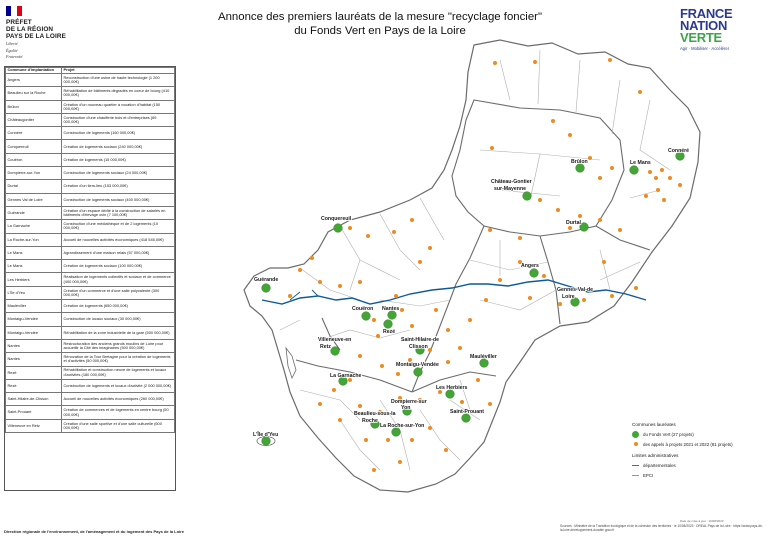 This screenshot has width=770, height=549. What do you see at coordinates (33, 332) in the screenshot?
I see `cell-commune: Montaigu-Vendée` at bounding box center [33, 332].